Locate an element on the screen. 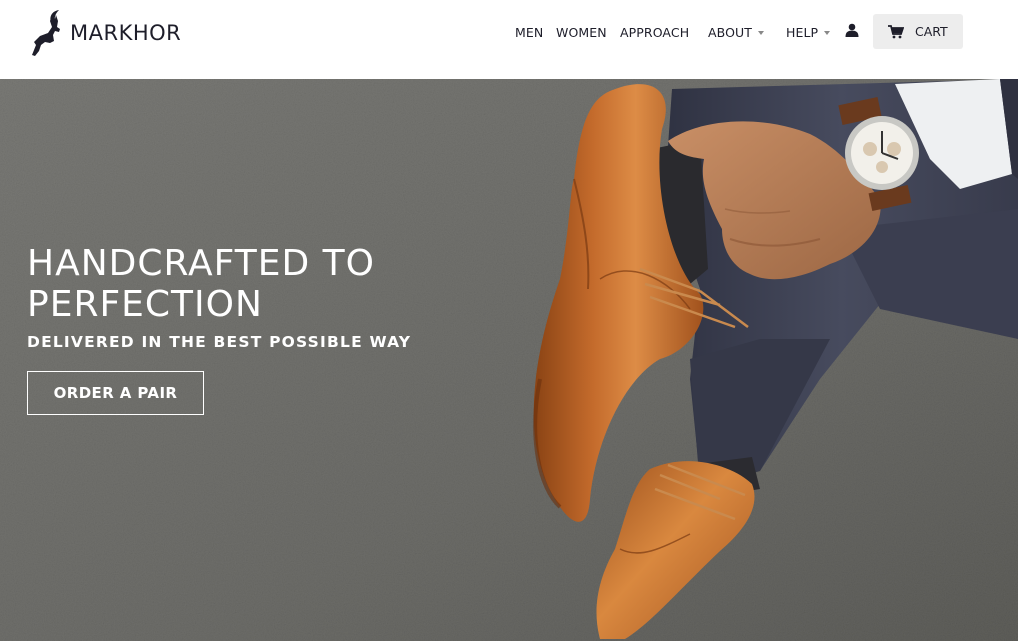 This screenshot has height=641, width=1018. markhor-logo-icon is located at coordinates (46, 33).